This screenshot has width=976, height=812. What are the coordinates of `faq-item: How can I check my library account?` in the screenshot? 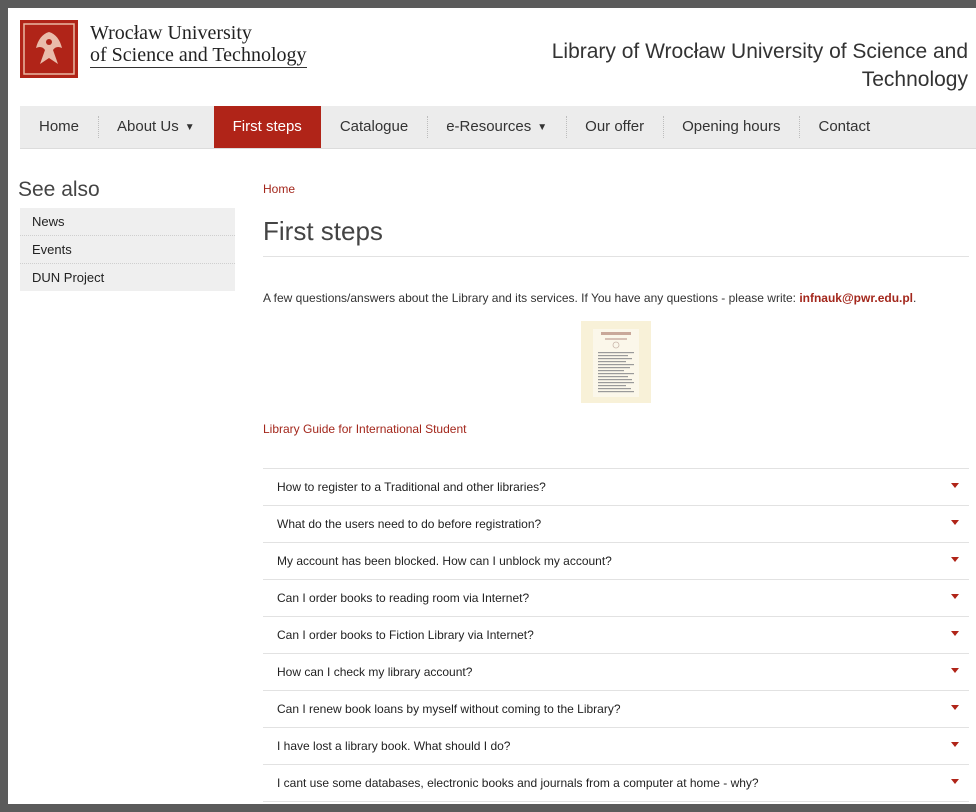 It's located at (616, 672).